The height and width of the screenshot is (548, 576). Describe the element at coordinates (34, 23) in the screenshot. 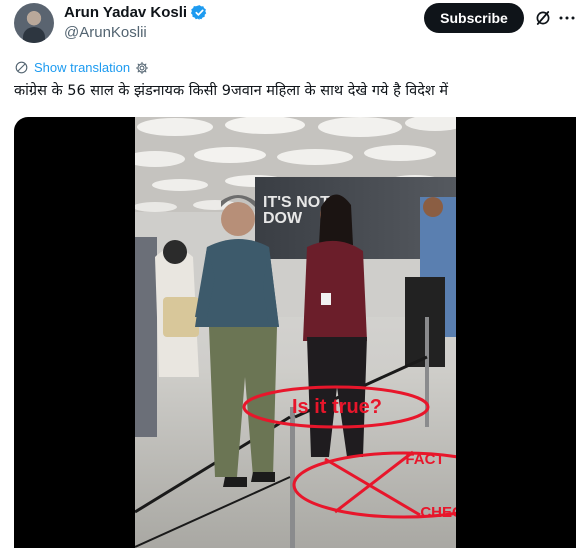

I see `avatar` at that location.